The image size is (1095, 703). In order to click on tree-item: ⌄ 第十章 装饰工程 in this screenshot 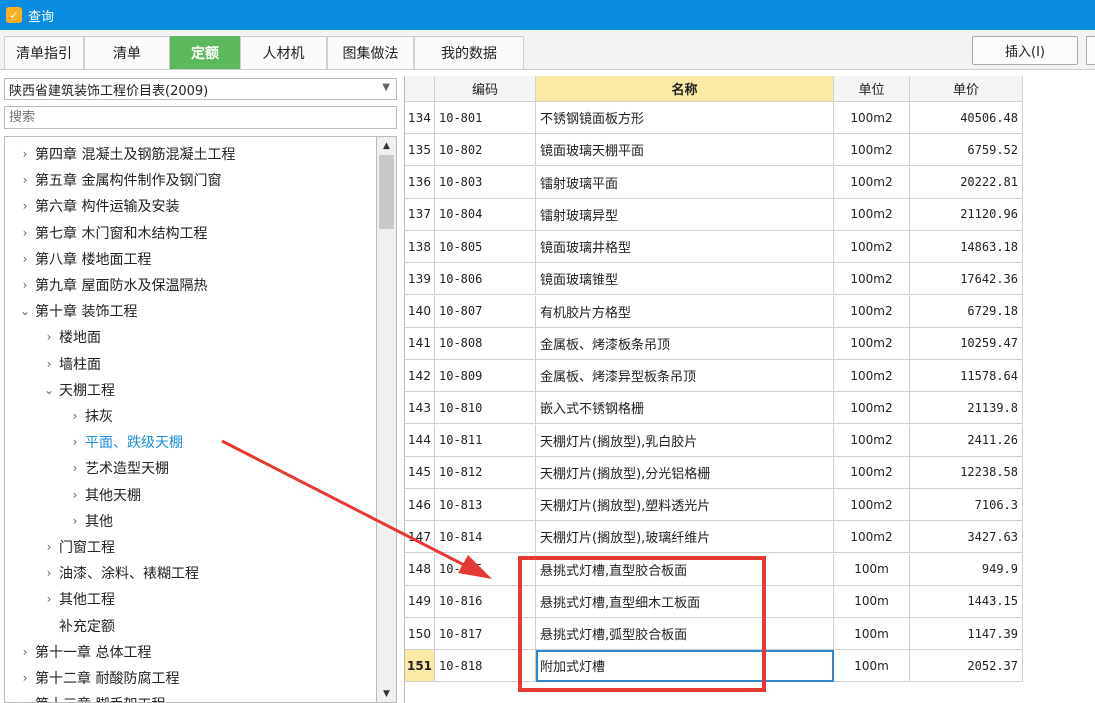, I will do `click(76, 311)`.